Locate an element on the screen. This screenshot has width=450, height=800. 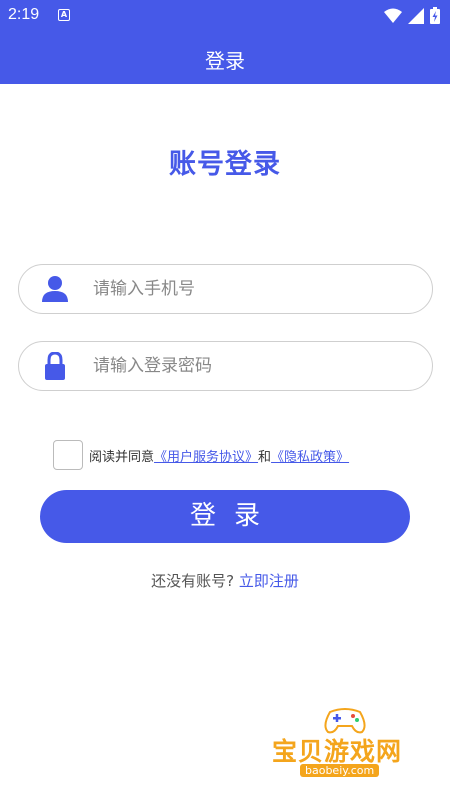
notification-icon: A is located at coordinates (64, 15).